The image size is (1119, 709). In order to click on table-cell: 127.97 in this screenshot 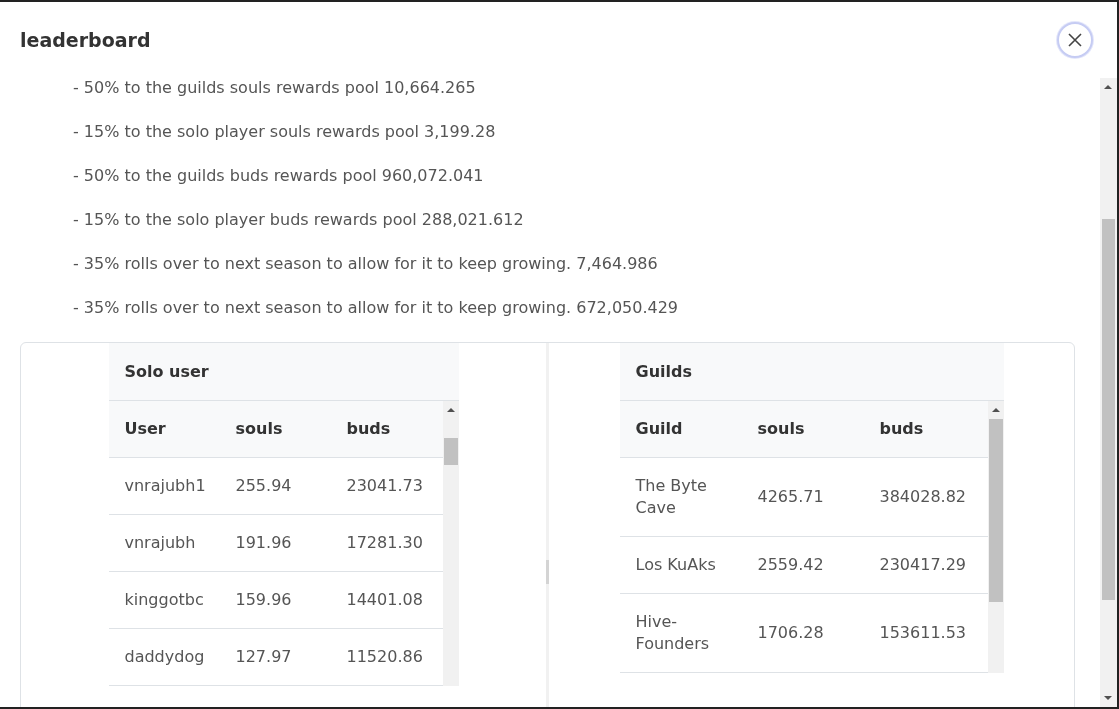, I will do `click(275, 656)`.